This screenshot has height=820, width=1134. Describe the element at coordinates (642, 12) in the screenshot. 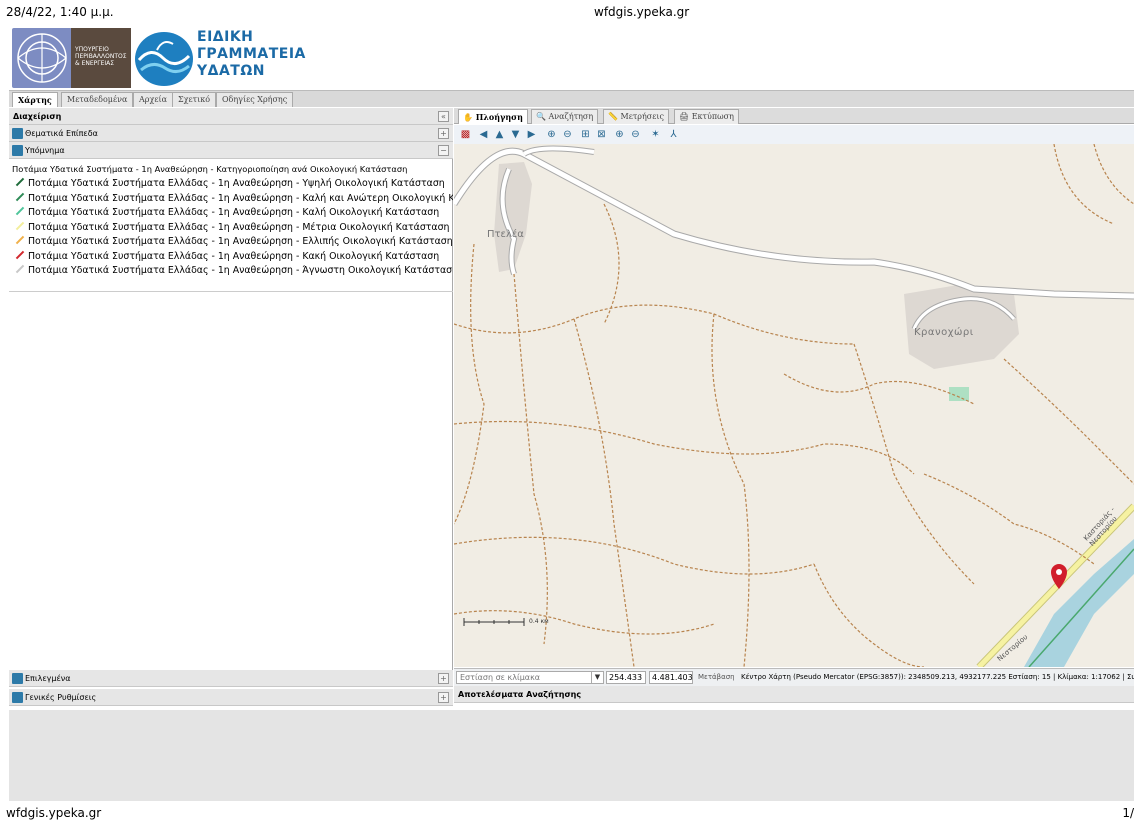

I see `print-site: wfdgis.ypeka.gr` at that location.